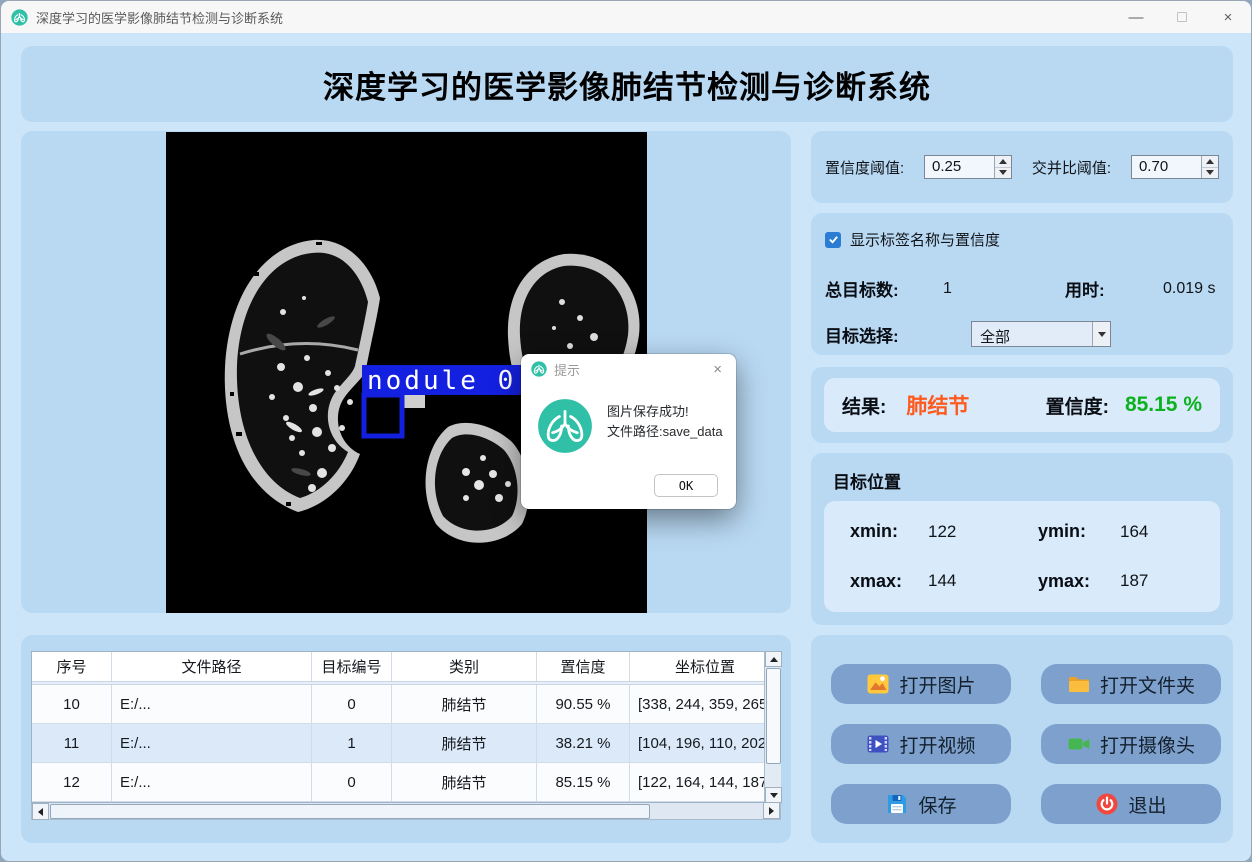 The height and width of the screenshot is (862, 1252). I want to click on open-folder-label: 打开文件夹, so click(1147, 686).